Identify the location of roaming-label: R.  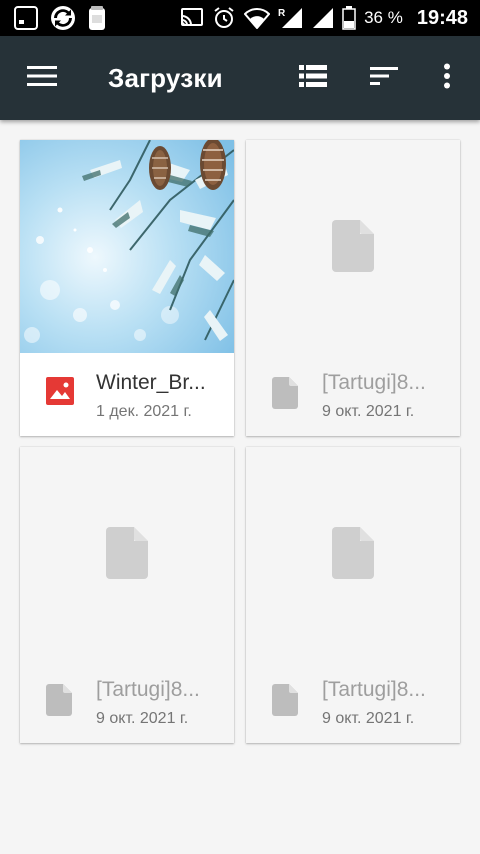
(282, 13).